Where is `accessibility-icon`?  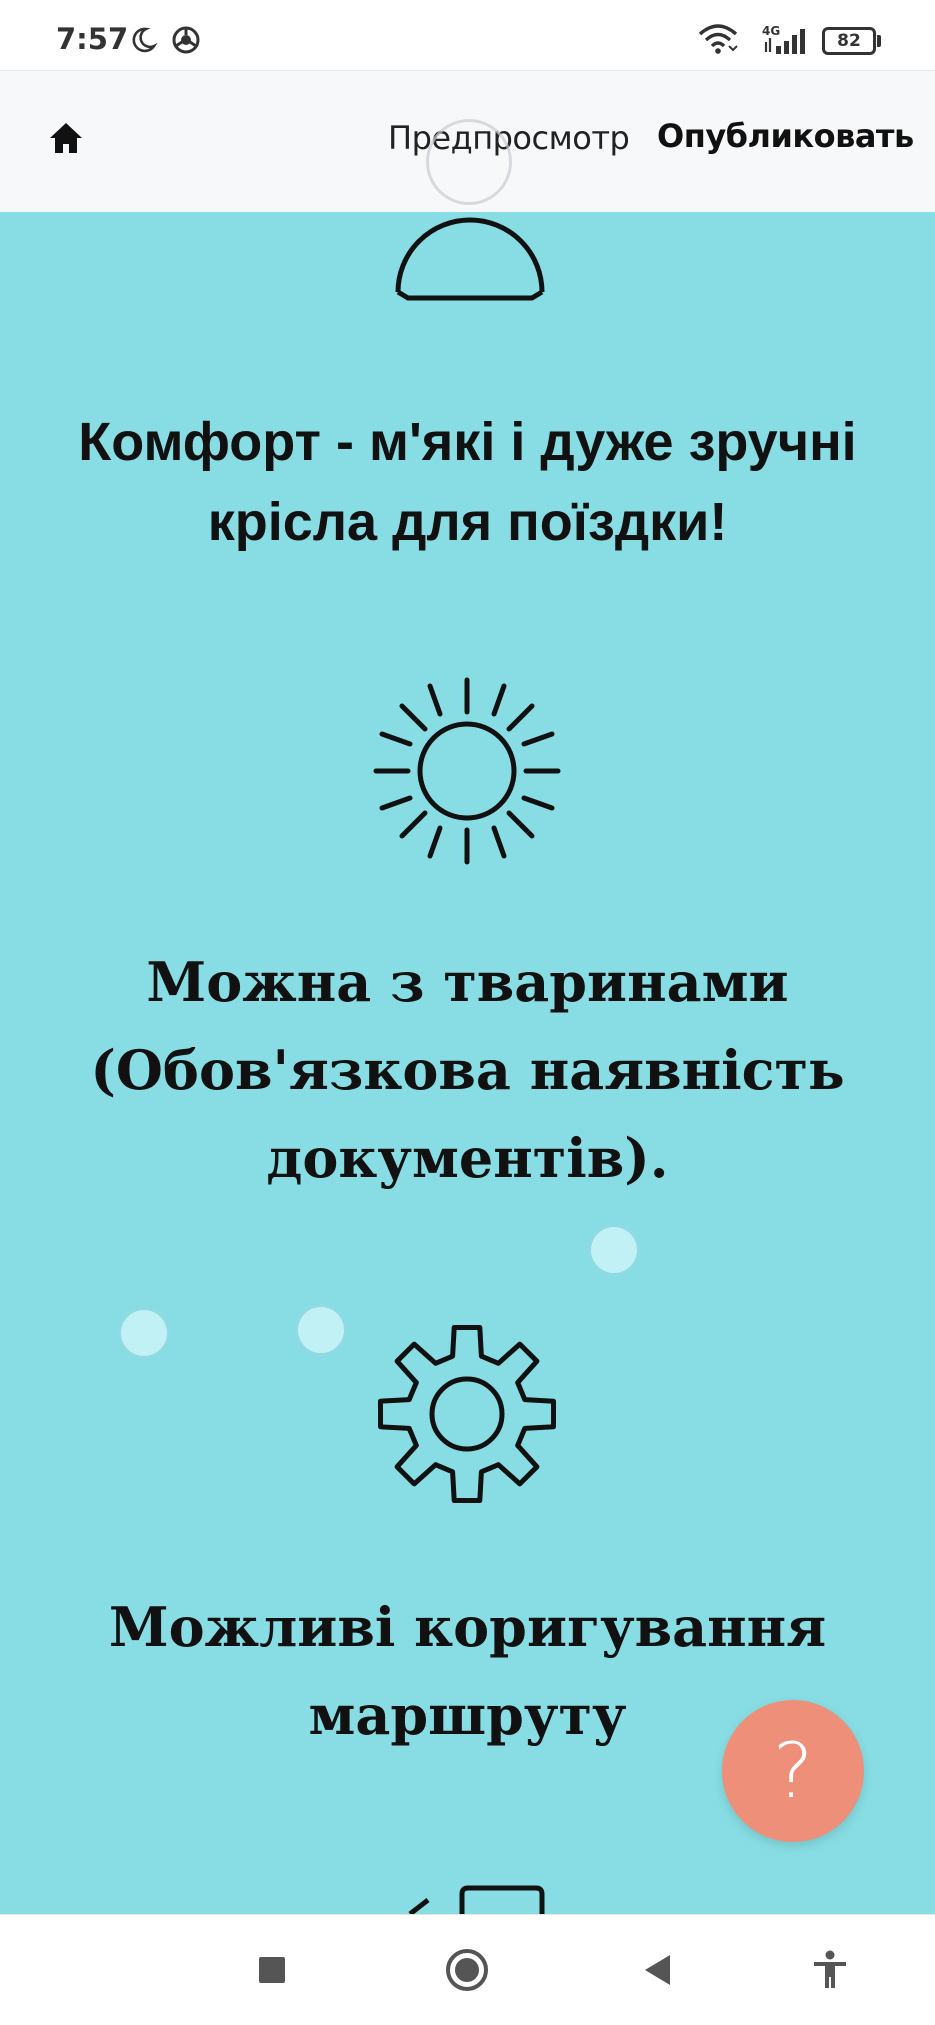 accessibility-icon is located at coordinates (830, 1970).